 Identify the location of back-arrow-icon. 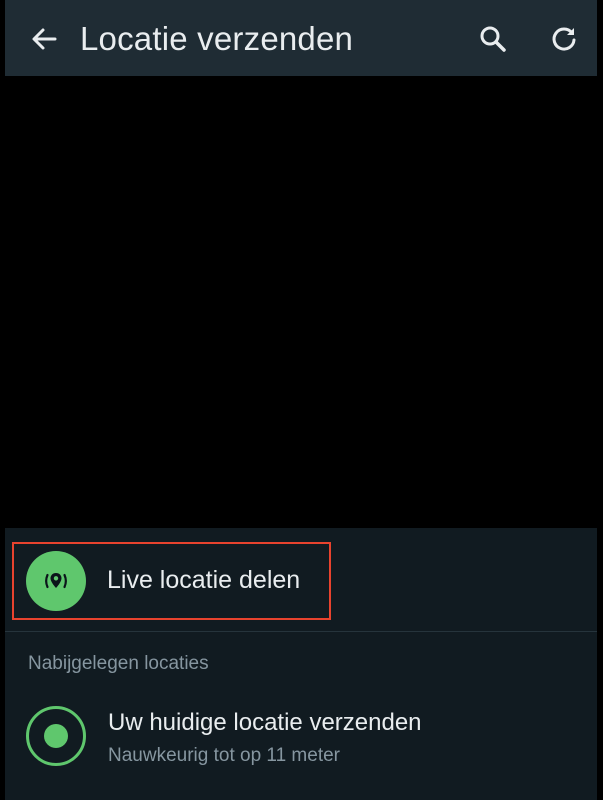
(44, 39).